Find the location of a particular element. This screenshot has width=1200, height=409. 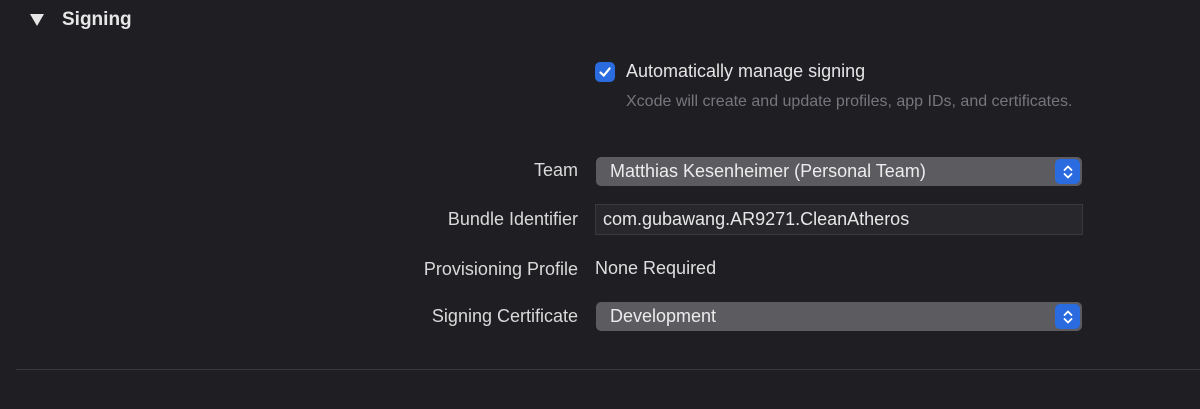

bundle-identifier-field: com.gubawang.AR9271.CleanAtheros is located at coordinates (839, 219).